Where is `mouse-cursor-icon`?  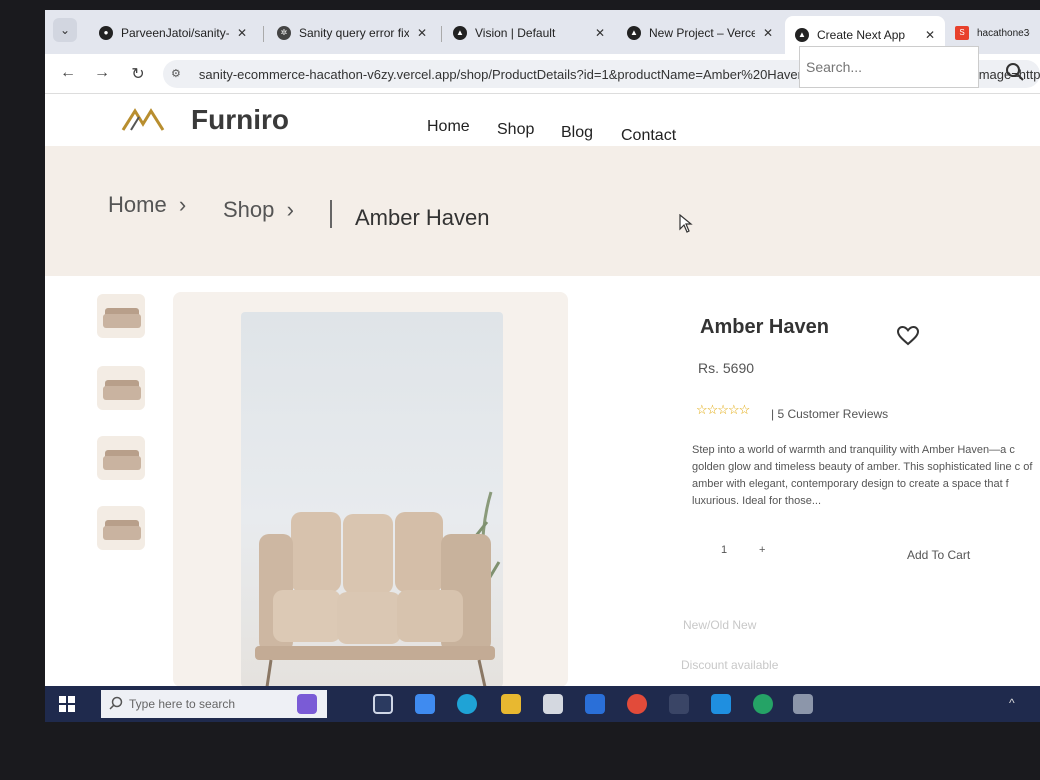 mouse-cursor-icon is located at coordinates (686, 223).